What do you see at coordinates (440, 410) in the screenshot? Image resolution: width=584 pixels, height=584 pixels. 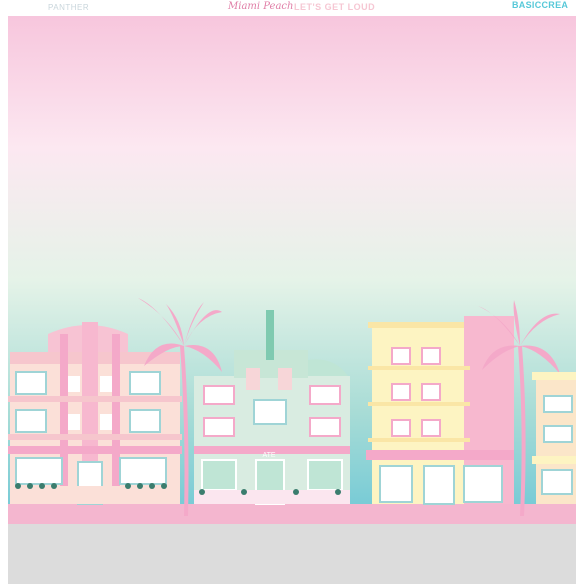 I see `building-right-yellow` at bounding box center [440, 410].